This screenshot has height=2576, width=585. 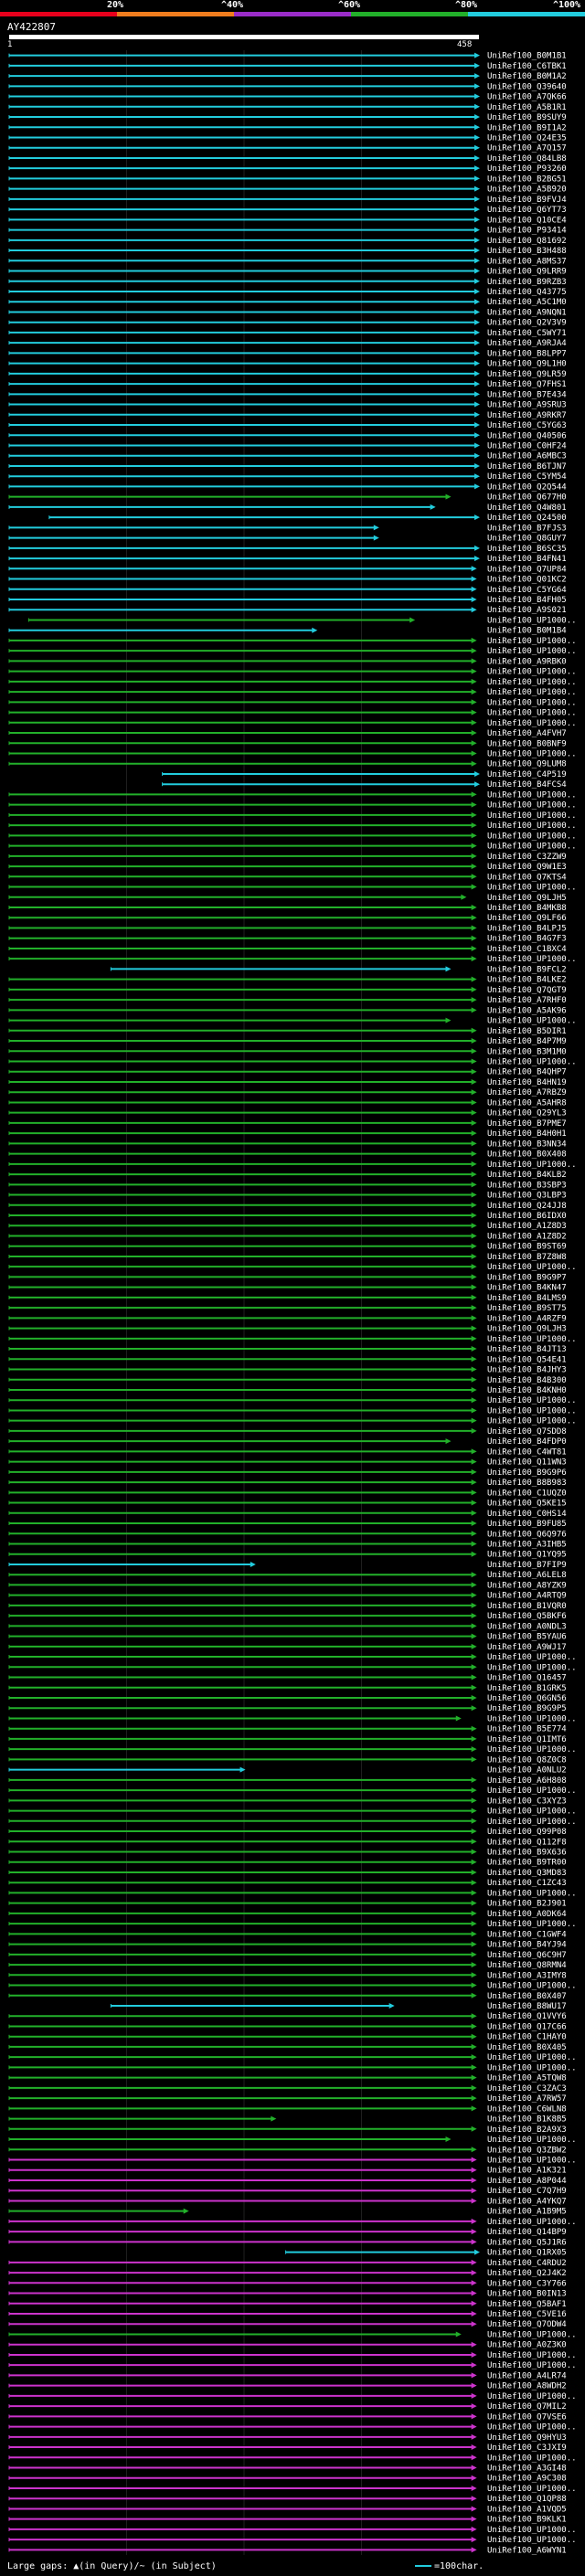 I want to click on hit-label: UniRef100_A8YZK9, so click(x=527, y=1585).